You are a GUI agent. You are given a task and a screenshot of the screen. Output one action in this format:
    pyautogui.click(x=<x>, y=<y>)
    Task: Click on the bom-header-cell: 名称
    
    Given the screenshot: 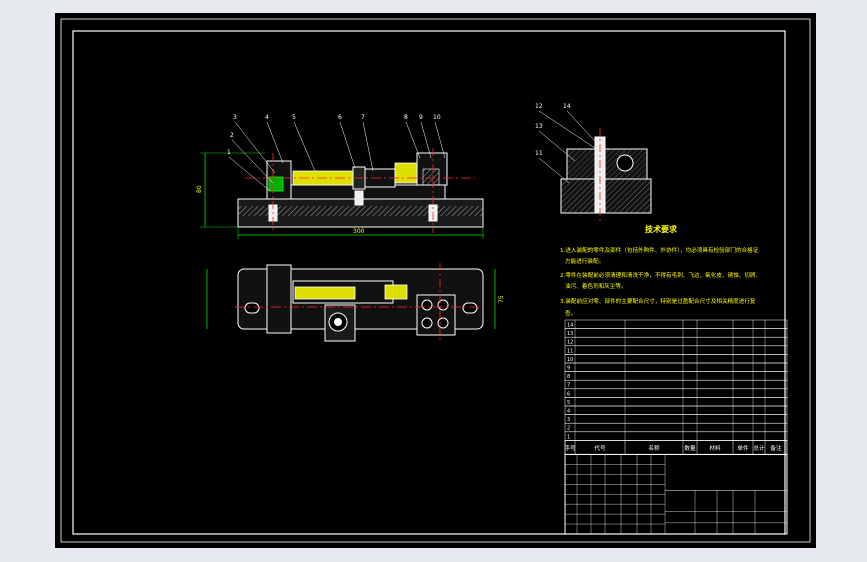 What is the action you would take?
    pyautogui.click(x=654, y=448)
    